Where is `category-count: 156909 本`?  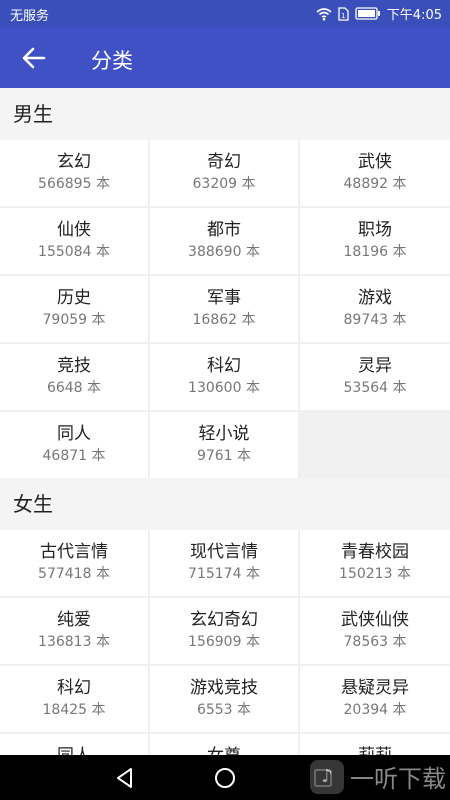 category-count: 156909 本 is located at coordinates (224, 642).